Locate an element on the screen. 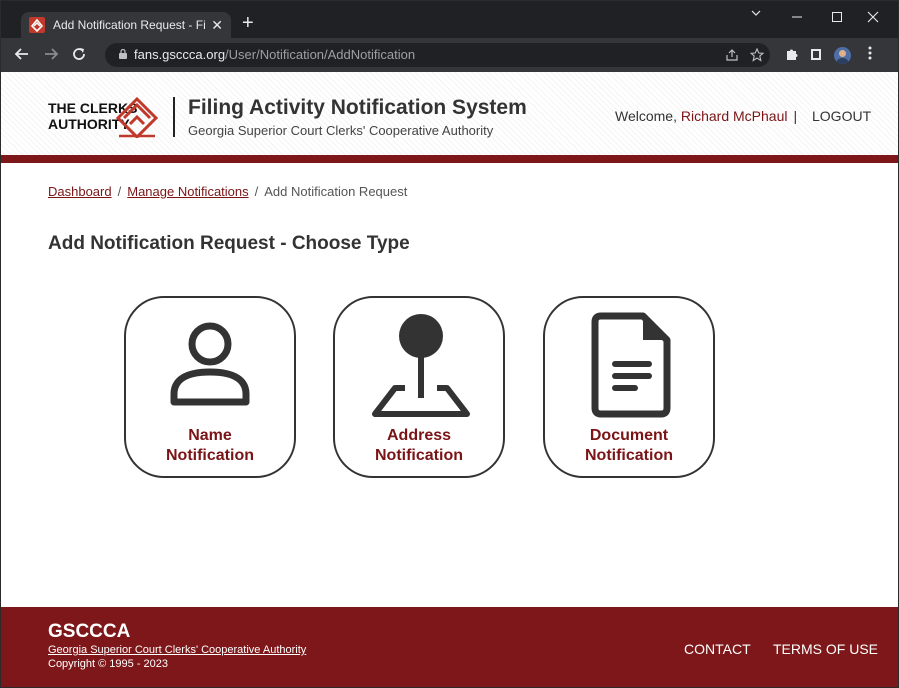 The width and height of the screenshot is (899, 688). maximize-icon is located at coordinates (837, 17).